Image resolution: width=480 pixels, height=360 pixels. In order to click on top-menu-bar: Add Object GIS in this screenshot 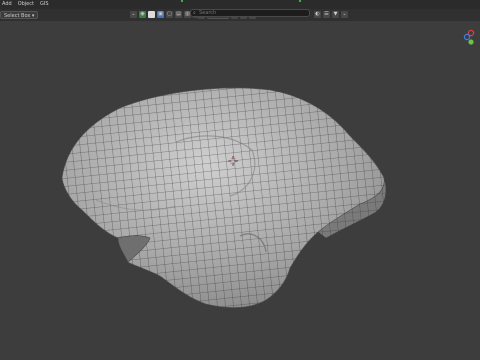, I will do `click(240, 4)`.